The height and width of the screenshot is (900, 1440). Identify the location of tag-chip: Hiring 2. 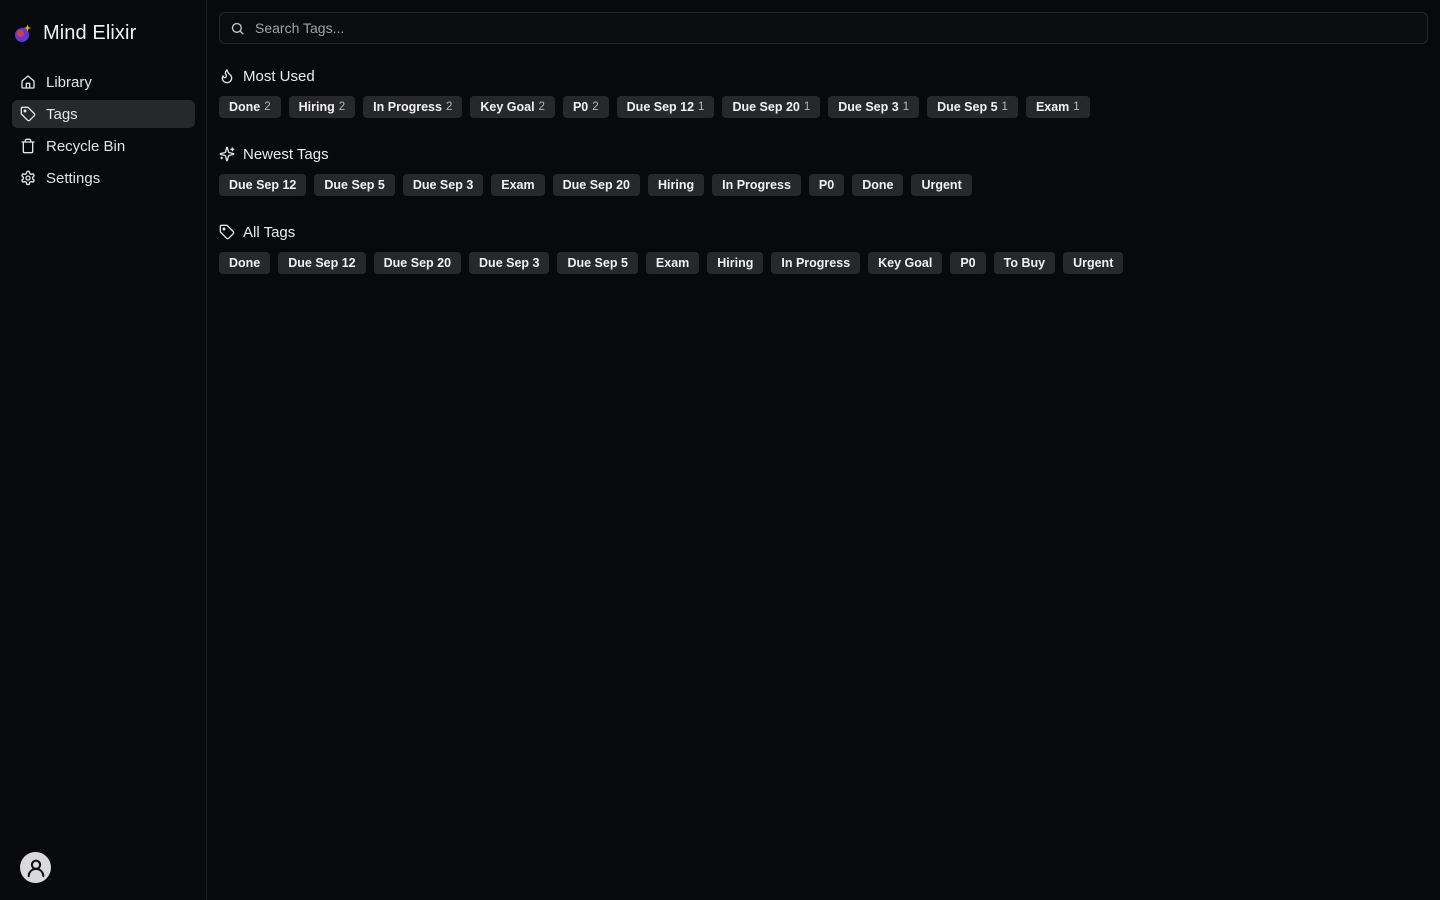
(322, 107).